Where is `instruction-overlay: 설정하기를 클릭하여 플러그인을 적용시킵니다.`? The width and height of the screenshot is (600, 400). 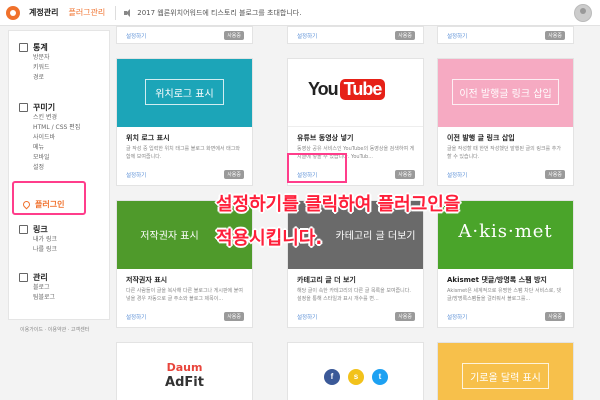 instruction-overlay: 설정하기를 클릭하여 플러그인을 적용시킵니다. is located at coordinates (338, 222).